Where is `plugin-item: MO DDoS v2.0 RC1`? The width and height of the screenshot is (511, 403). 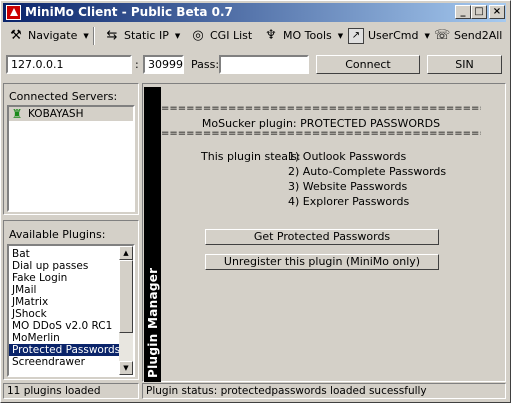
plugin-item: MO DDoS v2.0 RC1 is located at coordinates (64, 326).